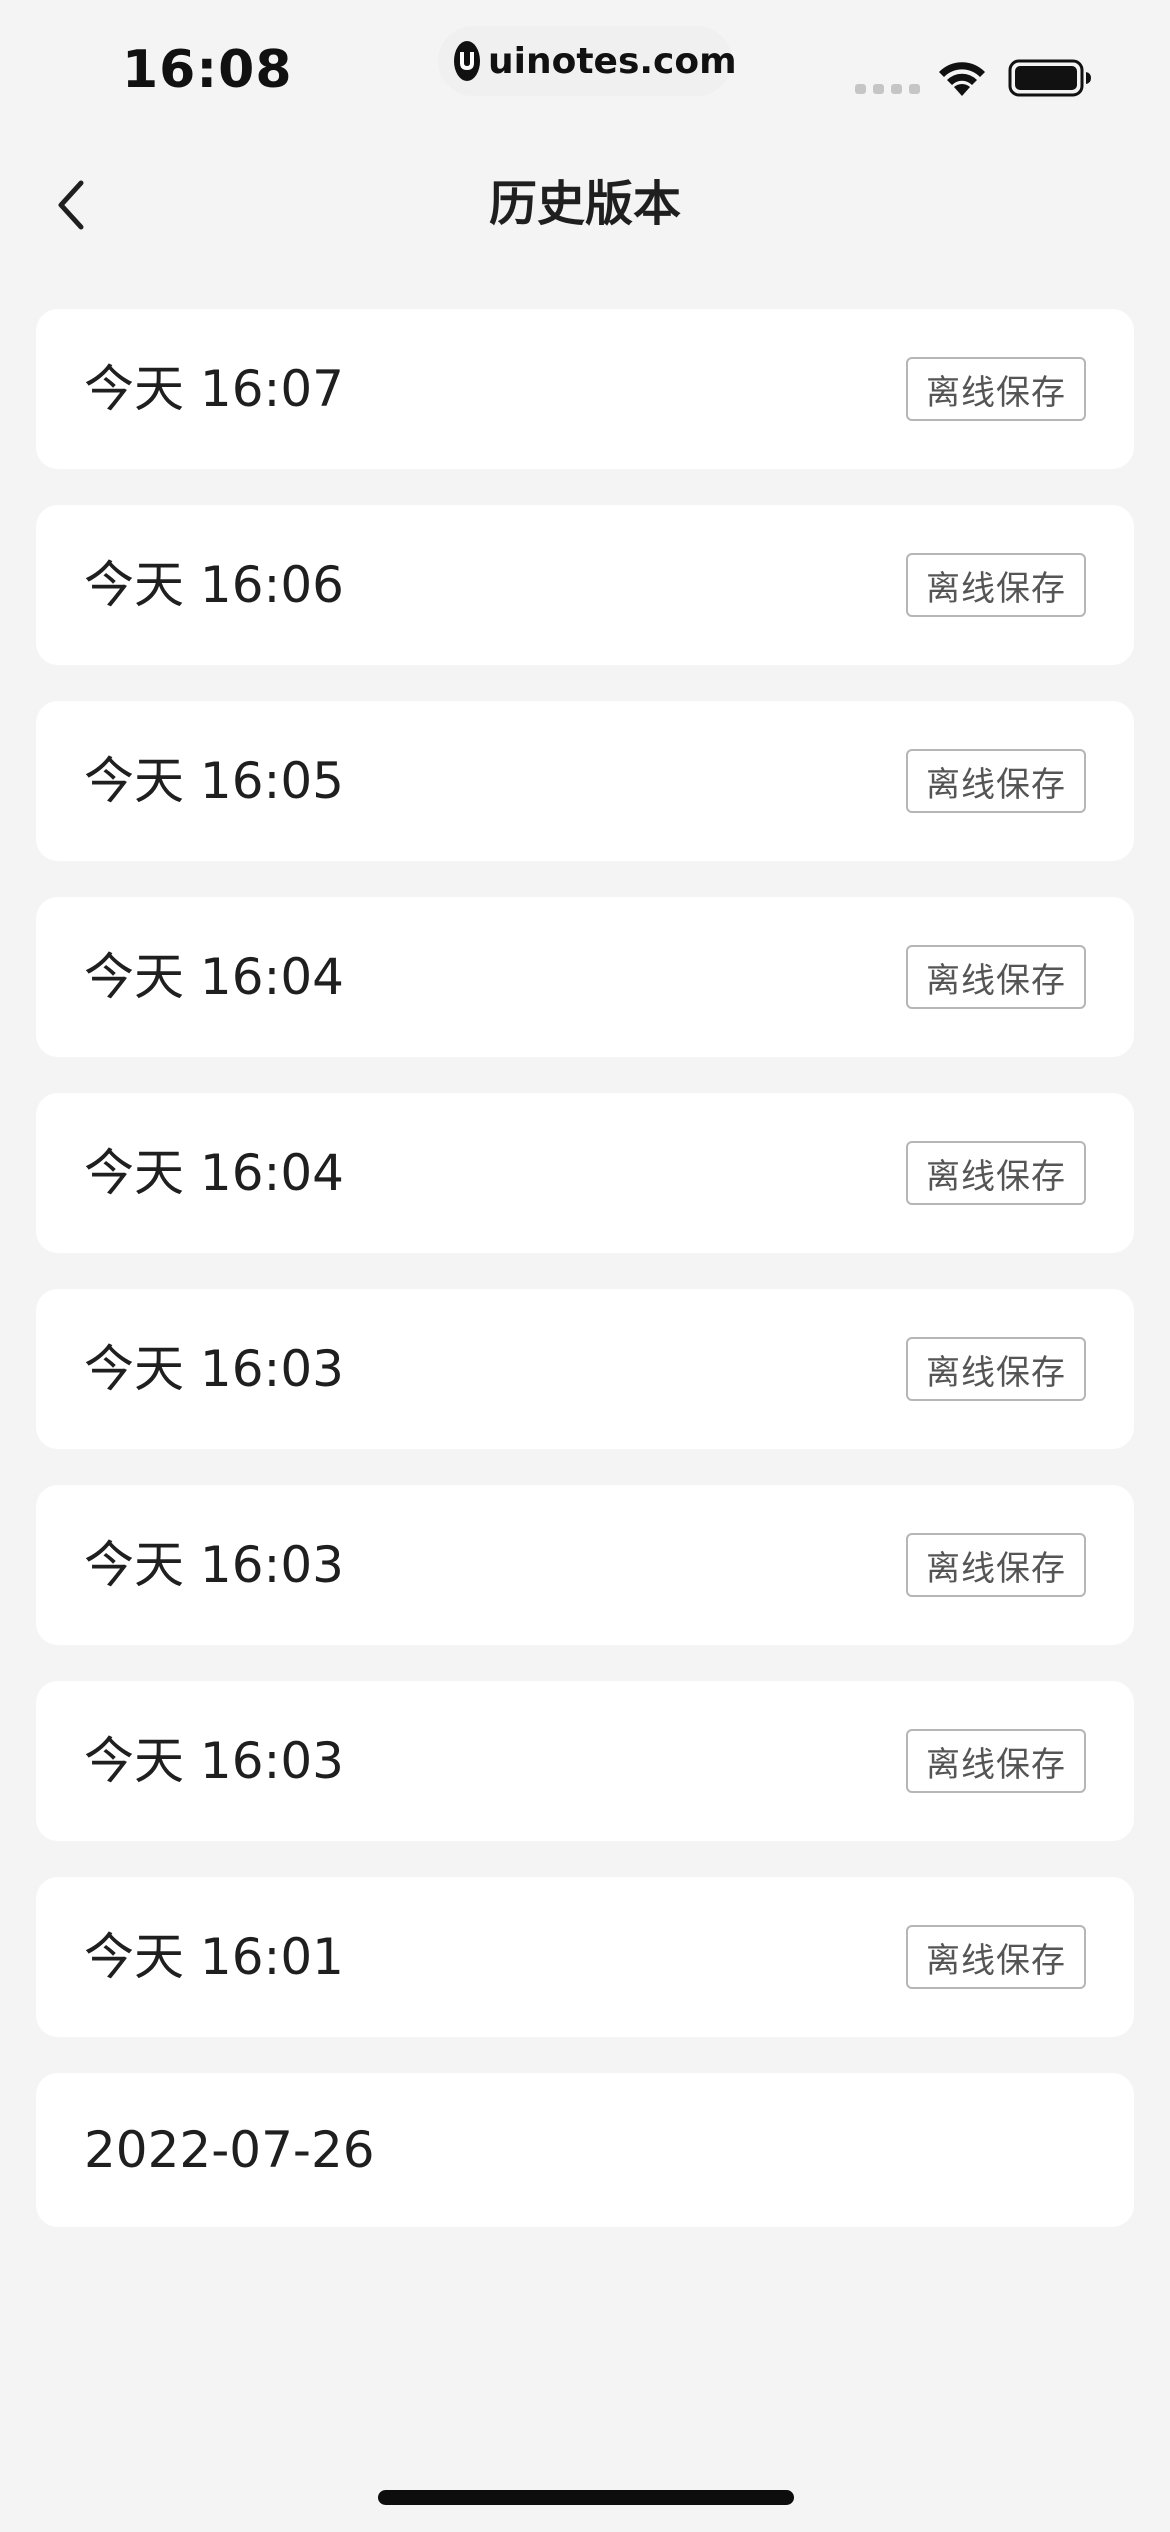 The height and width of the screenshot is (2532, 1170). I want to click on home-indicator, so click(586, 2497).